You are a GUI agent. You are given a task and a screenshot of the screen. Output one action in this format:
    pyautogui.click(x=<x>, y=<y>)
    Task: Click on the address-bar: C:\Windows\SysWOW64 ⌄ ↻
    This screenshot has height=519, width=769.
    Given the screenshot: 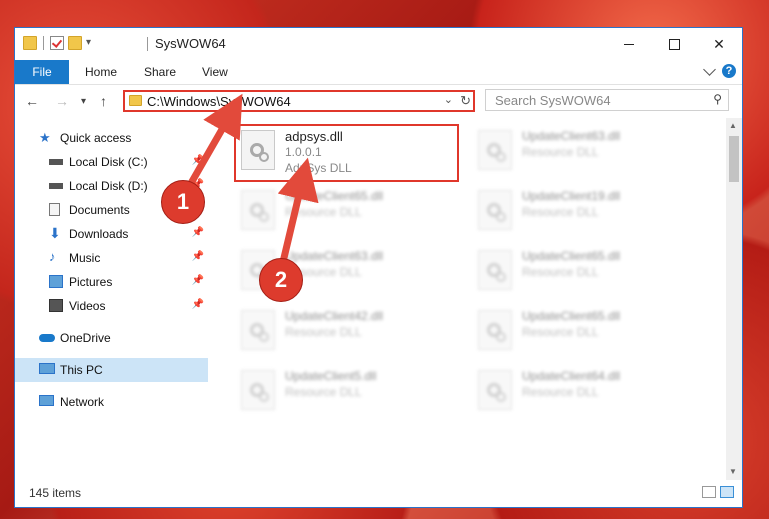 What is the action you would take?
    pyautogui.click(x=299, y=101)
    